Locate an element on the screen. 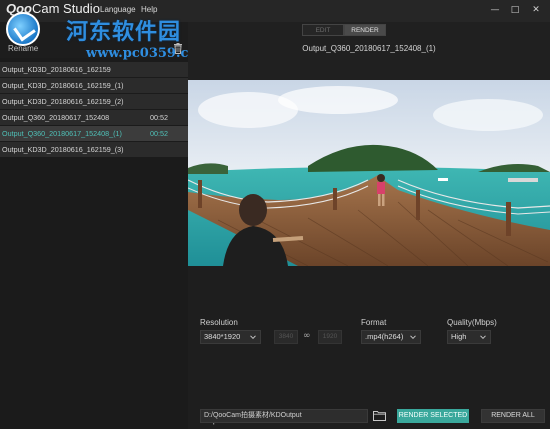 The height and width of the screenshot is (429, 550). format-select: .mp4(h264) is located at coordinates (391, 337).